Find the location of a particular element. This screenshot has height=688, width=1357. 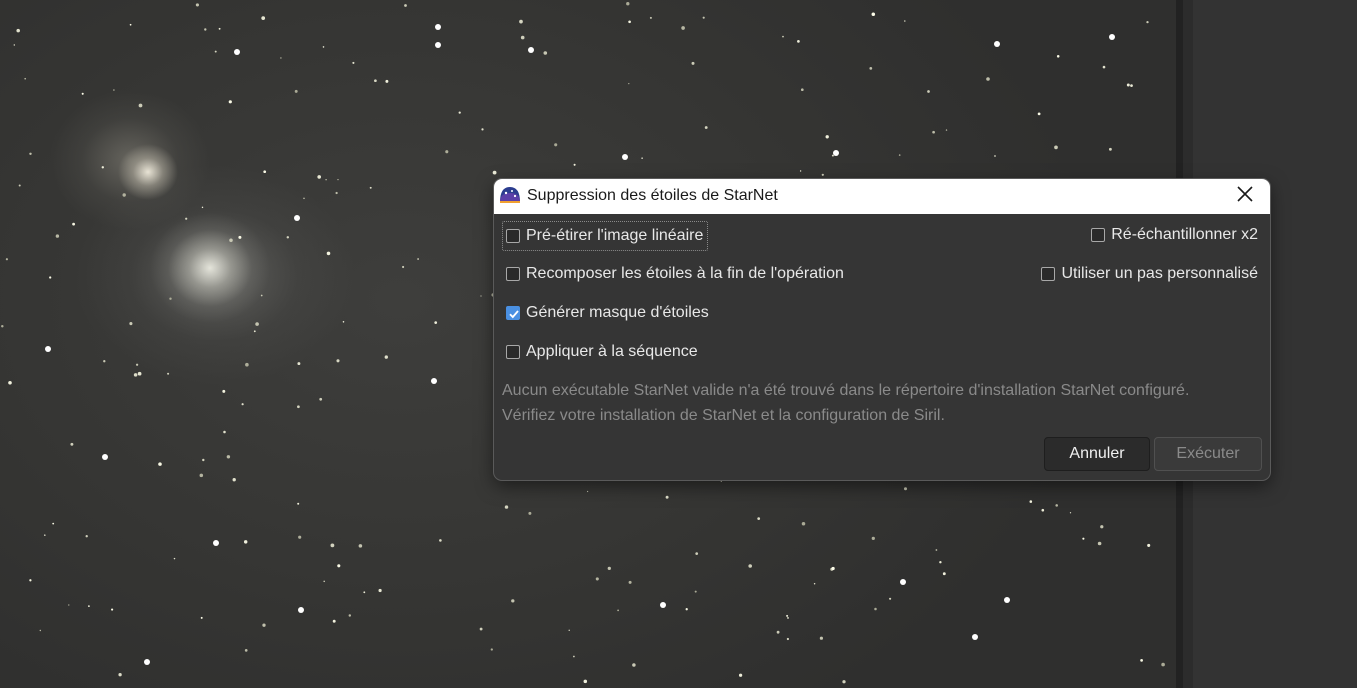

custom-stride-checkbox: Utiliser un pas personnalisé is located at coordinates (1149, 274).